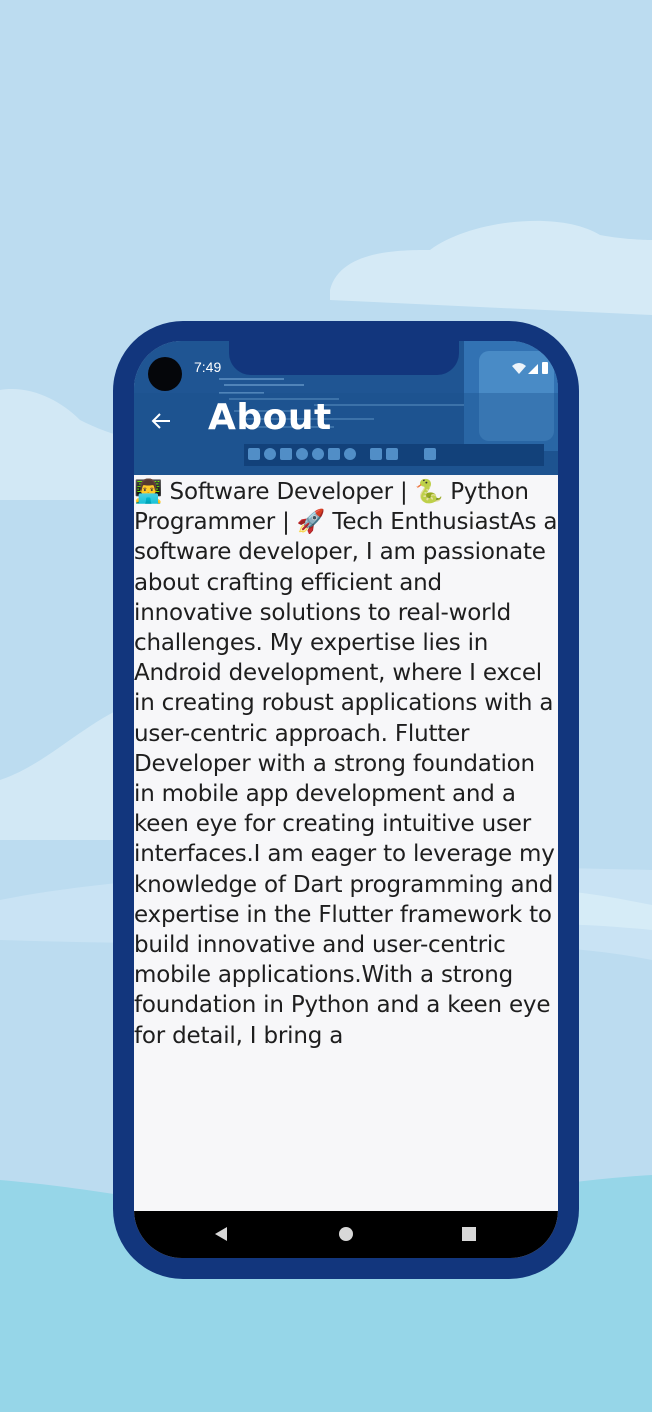  Describe the element at coordinates (346, 408) in the screenshot. I see `header-banner: 7:49 About` at that location.